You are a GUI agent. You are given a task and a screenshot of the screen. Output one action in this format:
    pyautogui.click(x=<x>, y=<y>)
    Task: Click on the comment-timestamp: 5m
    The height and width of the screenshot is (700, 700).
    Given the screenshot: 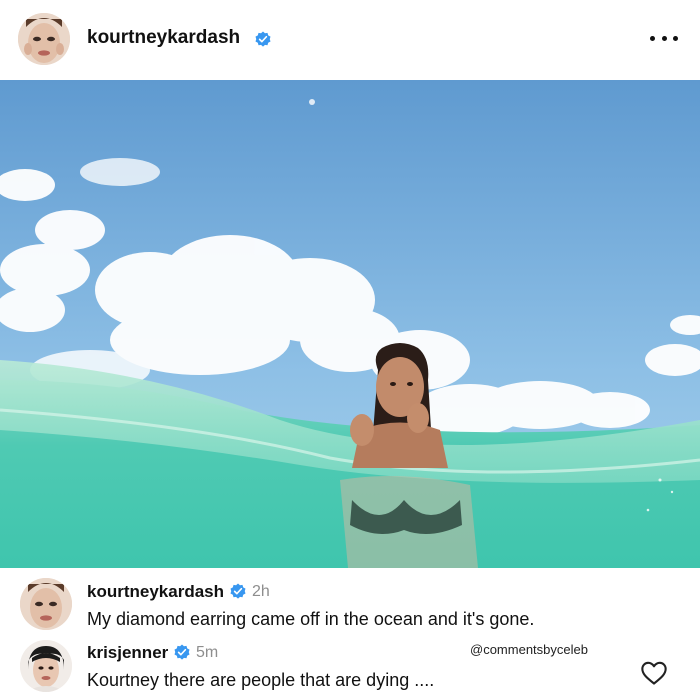 What is the action you would take?
    pyautogui.click(x=207, y=652)
    